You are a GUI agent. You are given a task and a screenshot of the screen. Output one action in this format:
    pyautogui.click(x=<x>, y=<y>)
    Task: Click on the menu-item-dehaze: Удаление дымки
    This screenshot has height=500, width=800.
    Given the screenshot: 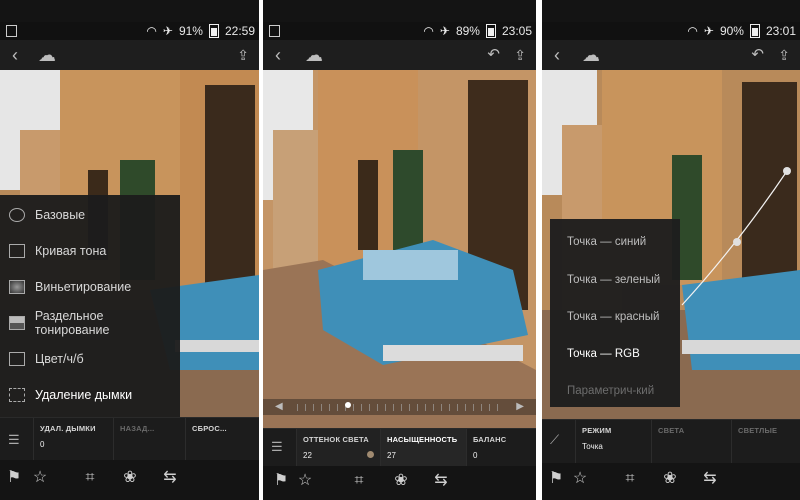 What is the action you would take?
    pyautogui.click(x=90, y=395)
    